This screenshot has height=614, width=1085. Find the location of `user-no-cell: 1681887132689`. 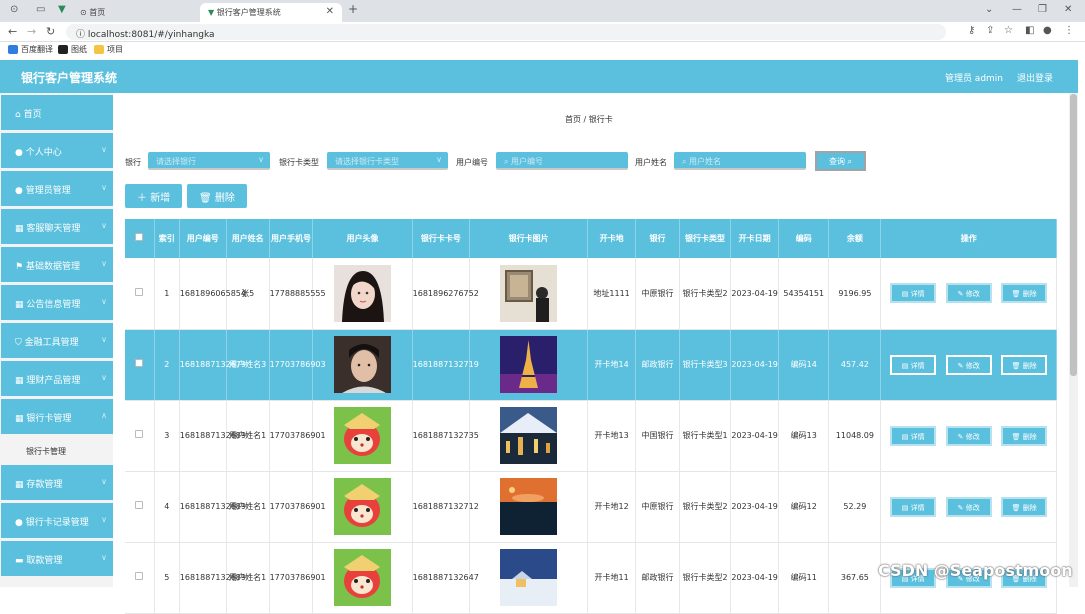

user-no-cell: 1681887132689 is located at coordinates (212, 436).